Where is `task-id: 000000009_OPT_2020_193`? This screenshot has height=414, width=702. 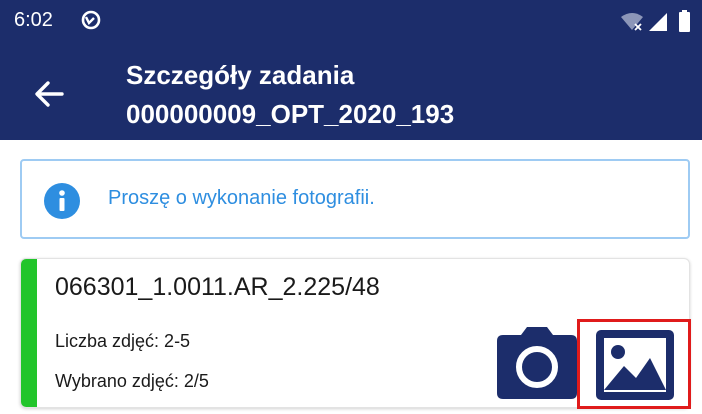
task-id: 000000009_OPT_2020_193 is located at coordinates (290, 114).